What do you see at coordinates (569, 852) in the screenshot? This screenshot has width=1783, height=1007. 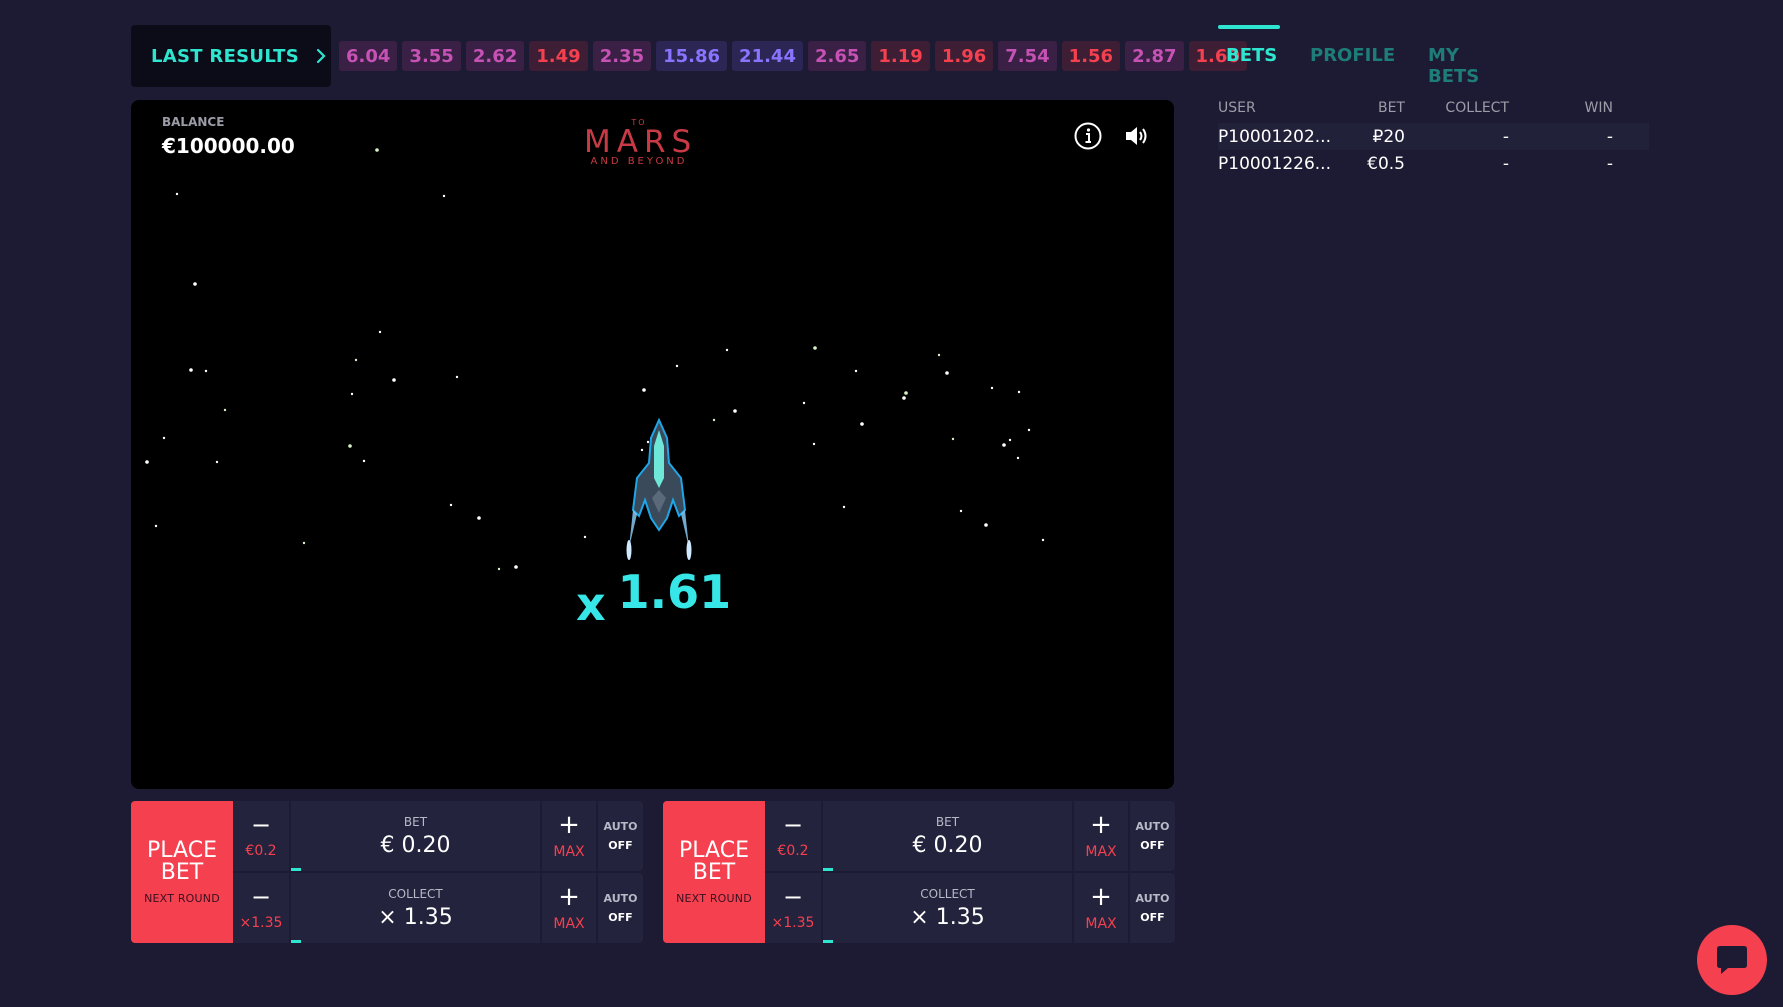 I see `bet-max-label: MAX` at bounding box center [569, 852].